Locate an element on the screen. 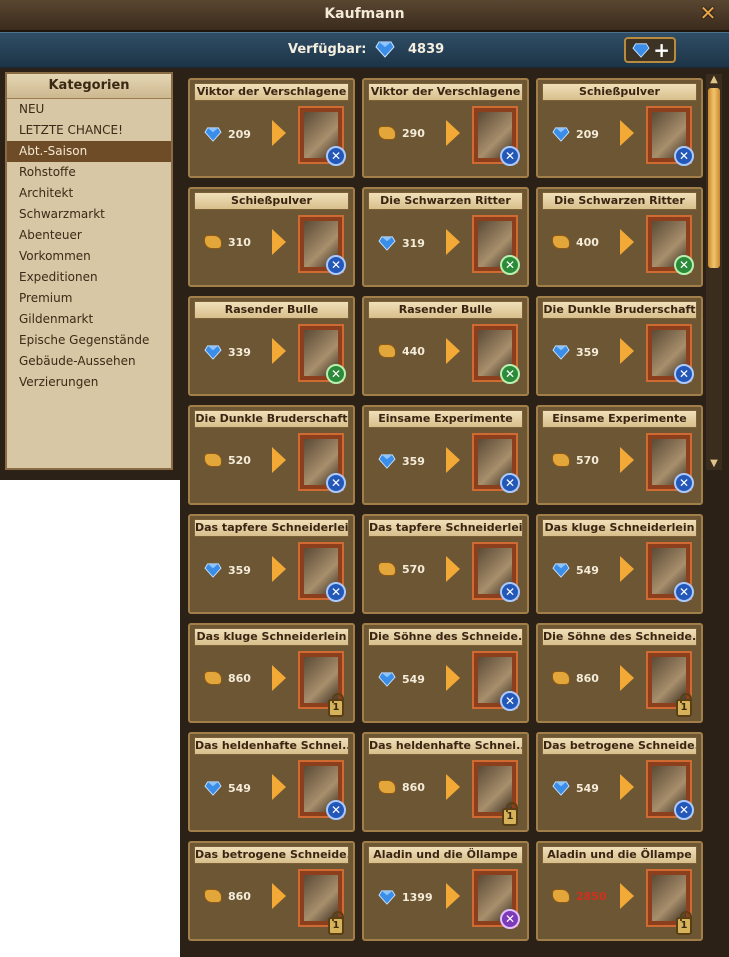 The image size is (729, 957). offer-cost: 359 is located at coordinates (227, 570).